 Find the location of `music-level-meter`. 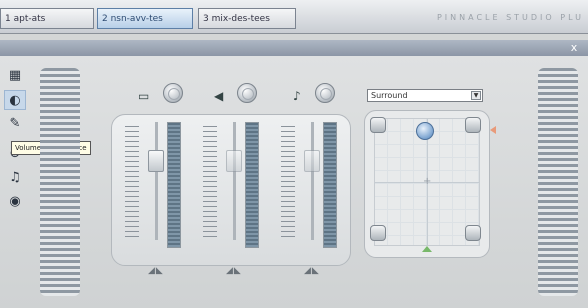

music-level-meter is located at coordinates (330, 185).